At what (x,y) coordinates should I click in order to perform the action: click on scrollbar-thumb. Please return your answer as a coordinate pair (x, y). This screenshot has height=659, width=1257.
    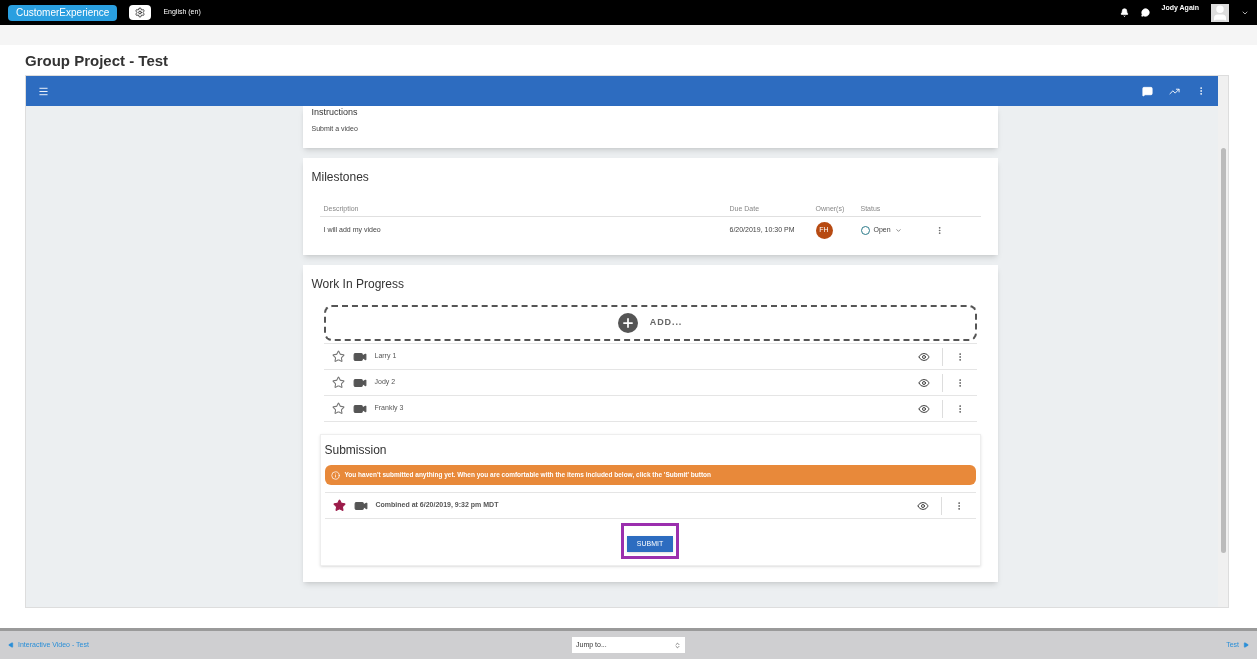
    Looking at the image, I should click on (1223, 350).